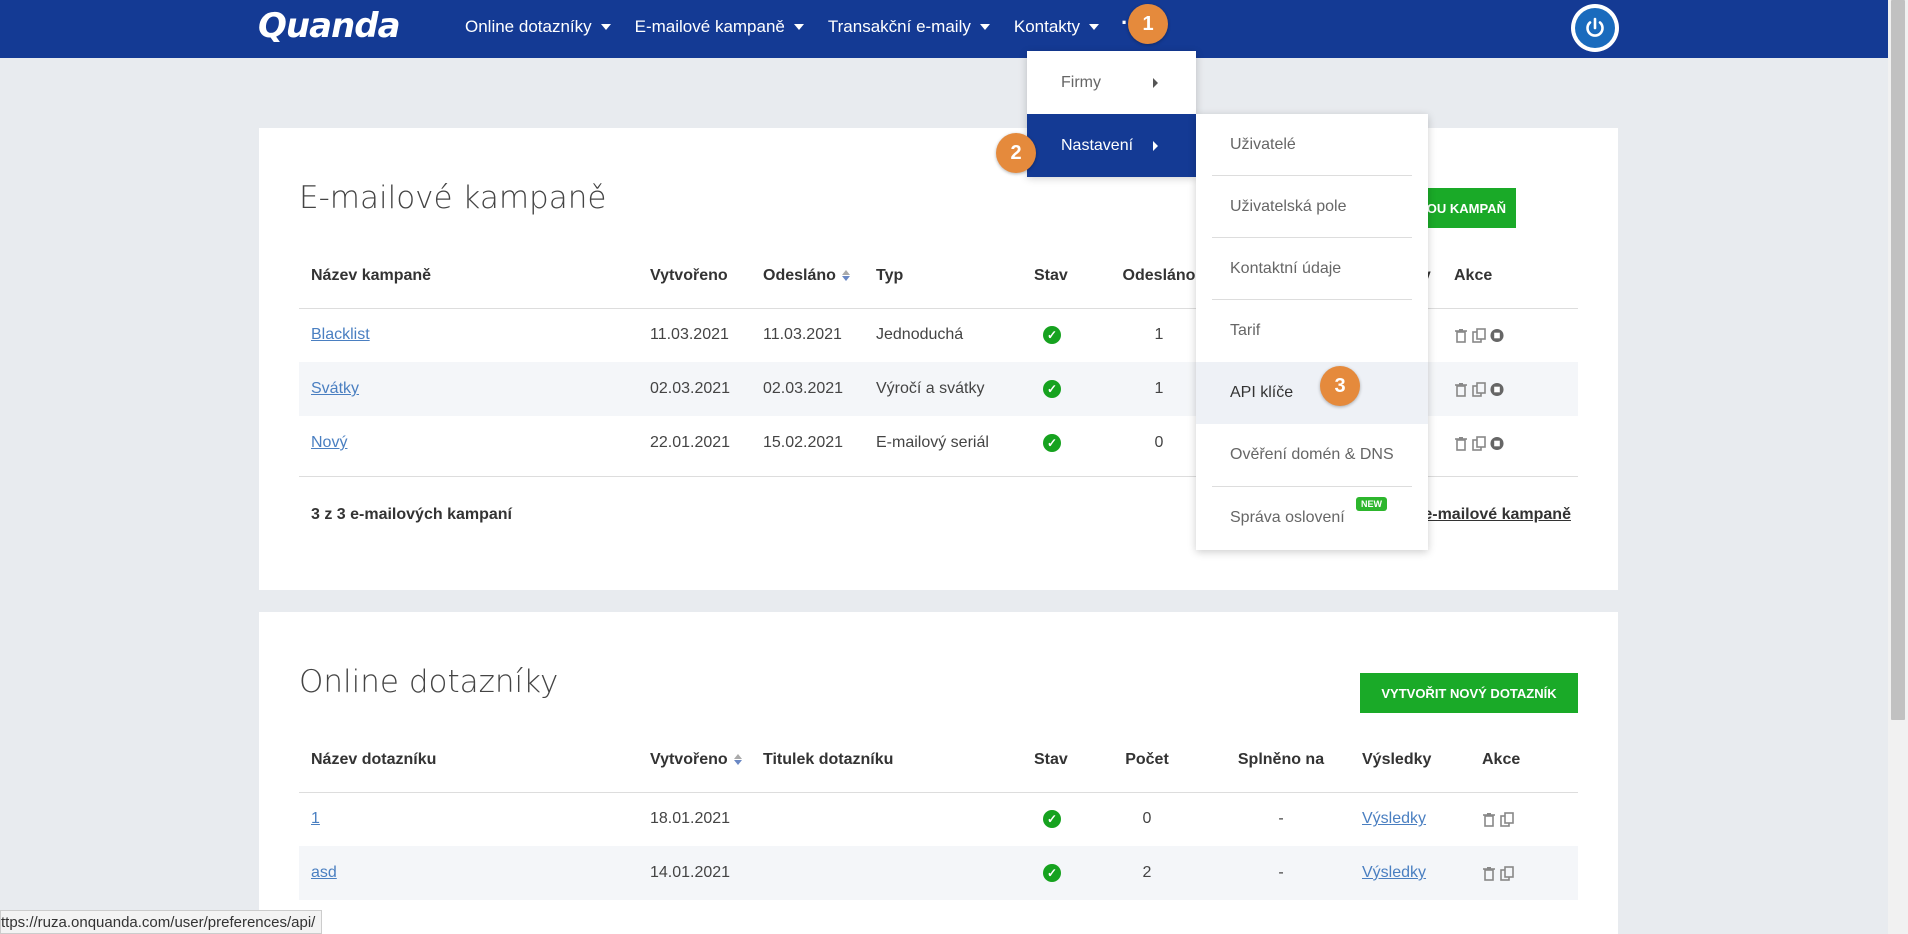 This screenshot has width=1908, height=934. I want to click on menu-item-nastaveni: Nastavení, so click(1111, 145).